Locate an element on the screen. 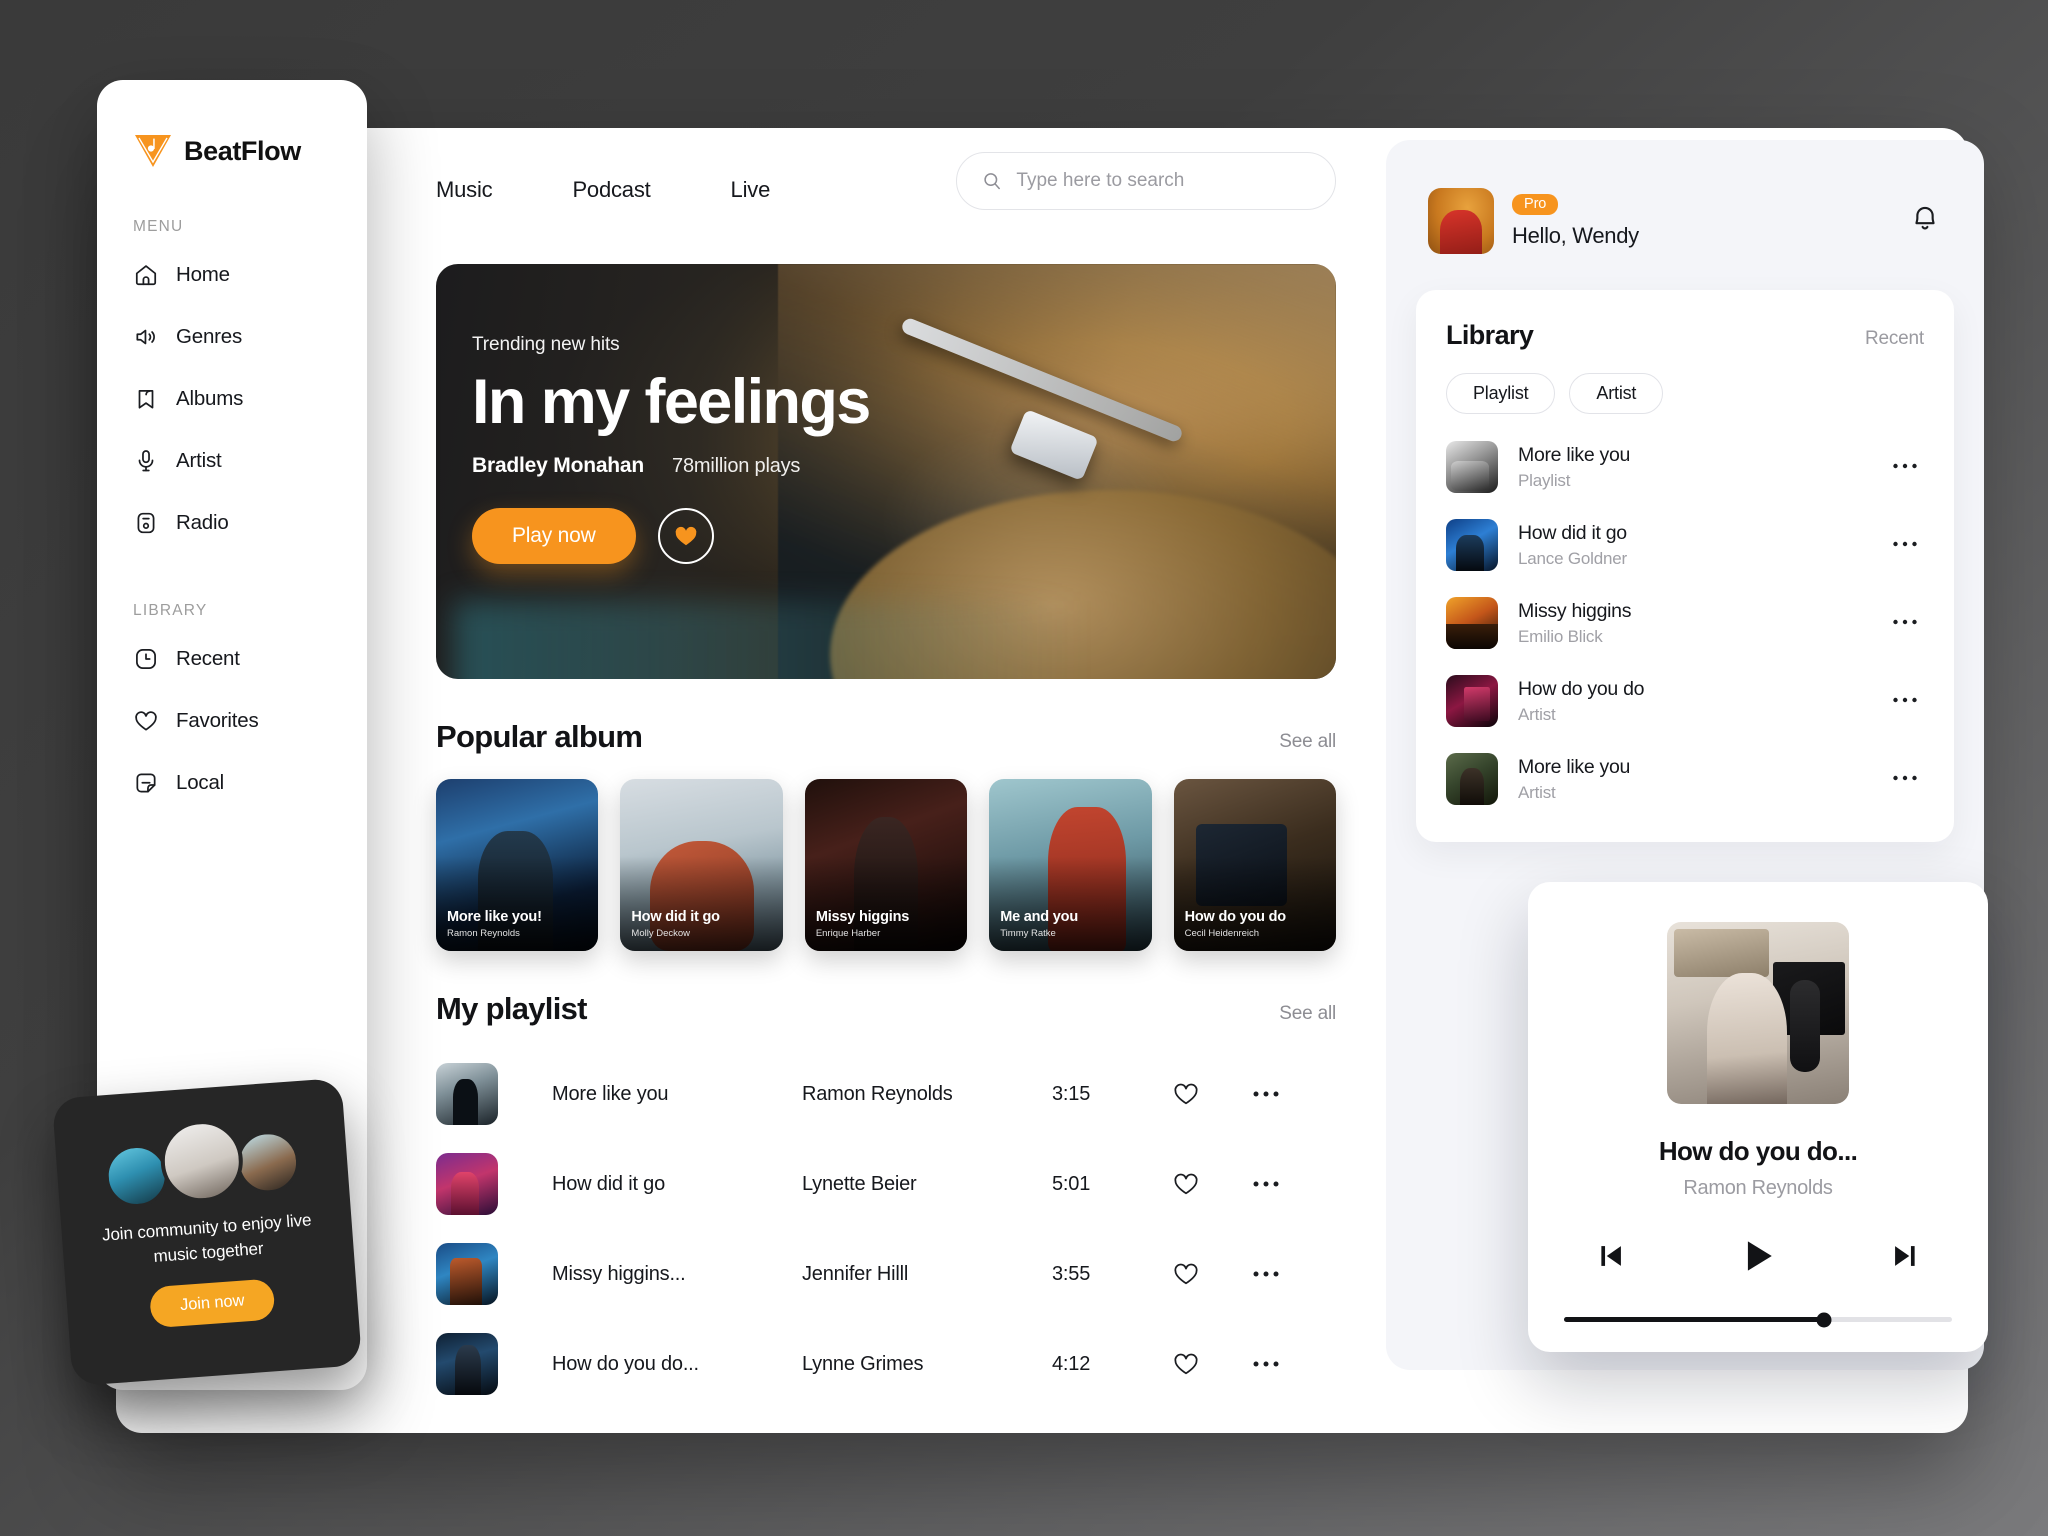  album-card: Me and you Timmy Ratke is located at coordinates (1070, 865).